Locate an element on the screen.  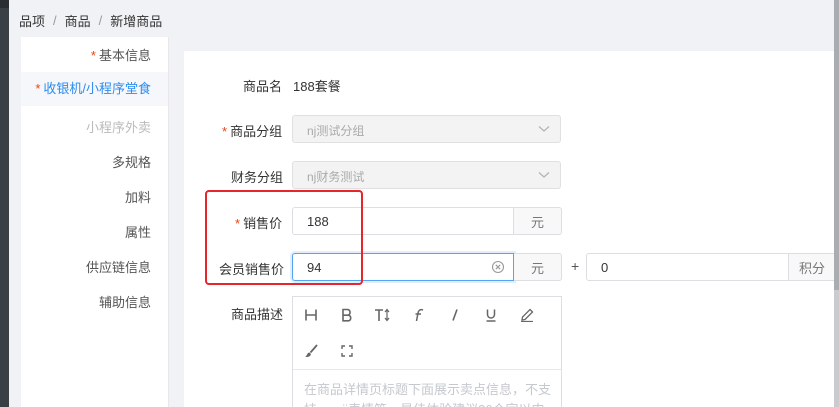
price-unit-addon: 元 is located at coordinates (538, 221).